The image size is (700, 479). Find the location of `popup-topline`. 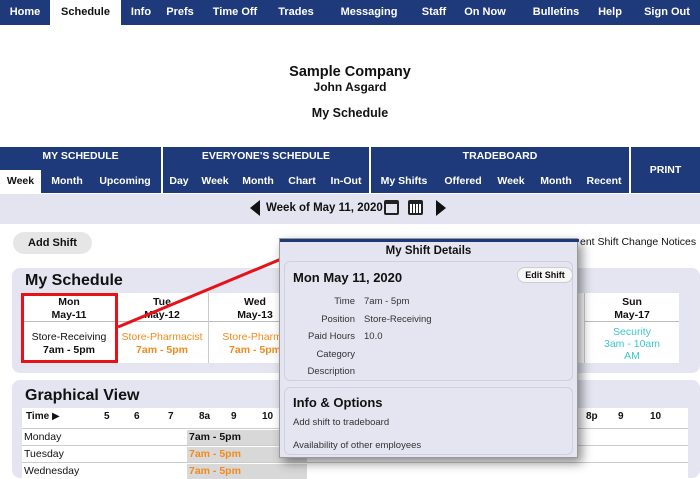

popup-topline is located at coordinates (429, 240).